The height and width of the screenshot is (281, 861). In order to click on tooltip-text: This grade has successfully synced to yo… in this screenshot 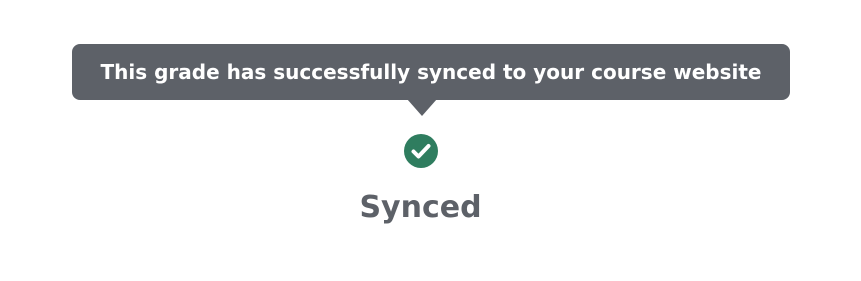, I will do `click(431, 72)`.